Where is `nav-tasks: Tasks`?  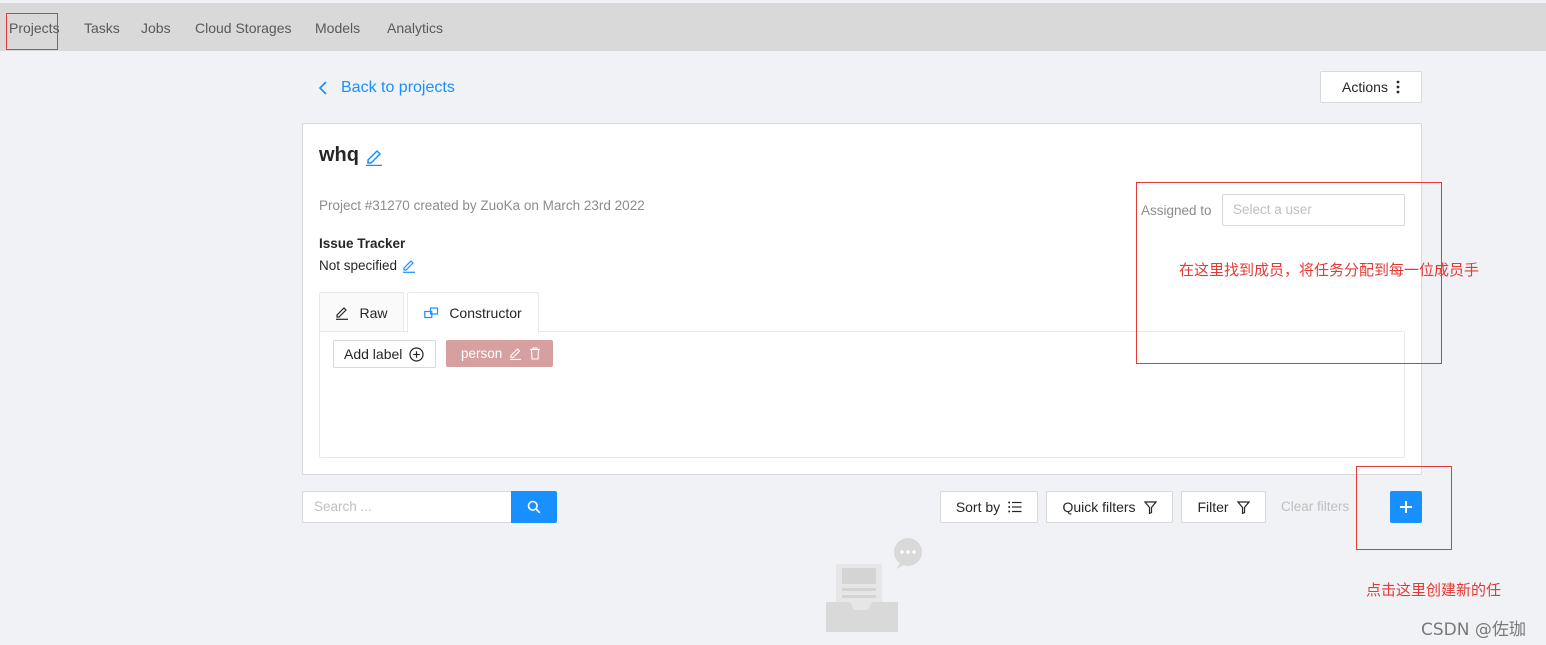
nav-tasks: Tasks is located at coordinates (102, 28).